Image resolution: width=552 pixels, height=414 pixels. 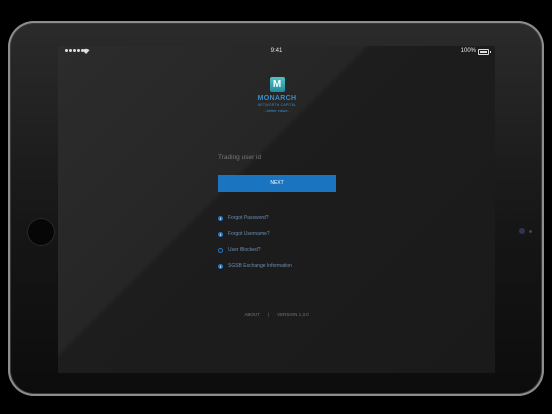 What do you see at coordinates (244, 250) in the screenshot?
I see `user-blocked-label: User Blocked?` at bounding box center [244, 250].